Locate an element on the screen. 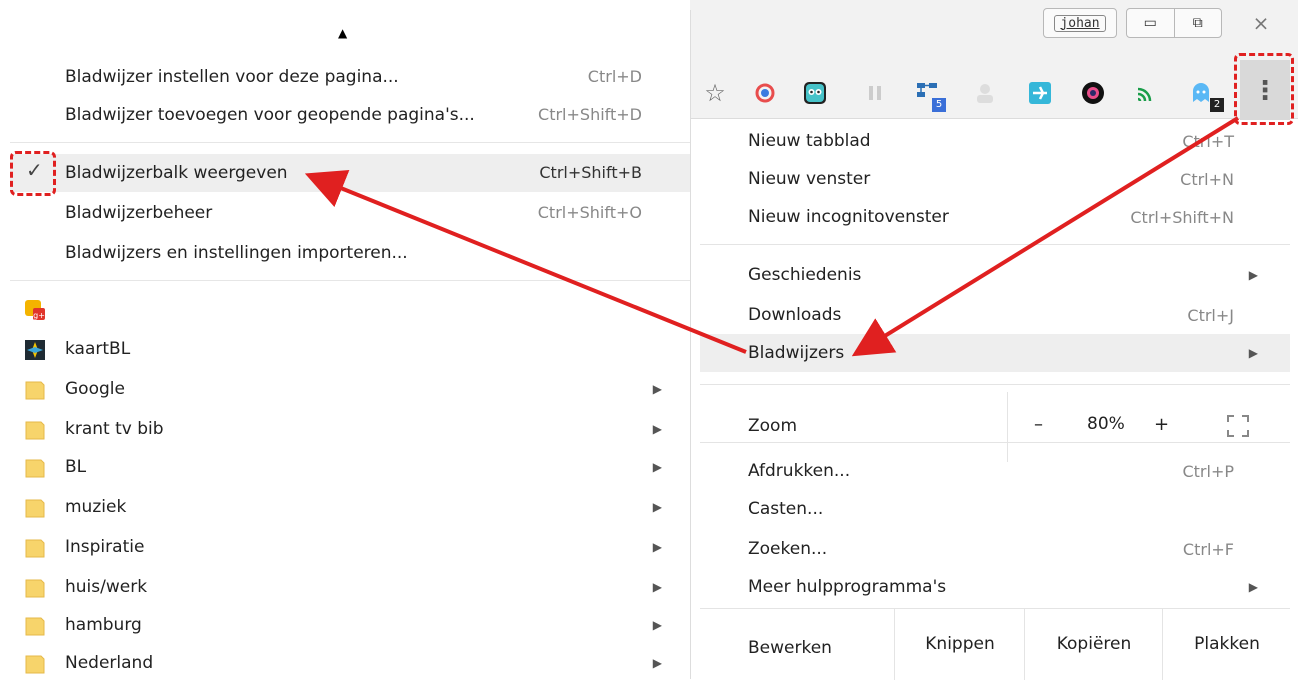 The width and height of the screenshot is (1298, 682). bookmark-folder: muziek ▶ is located at coordinates (350, 507).